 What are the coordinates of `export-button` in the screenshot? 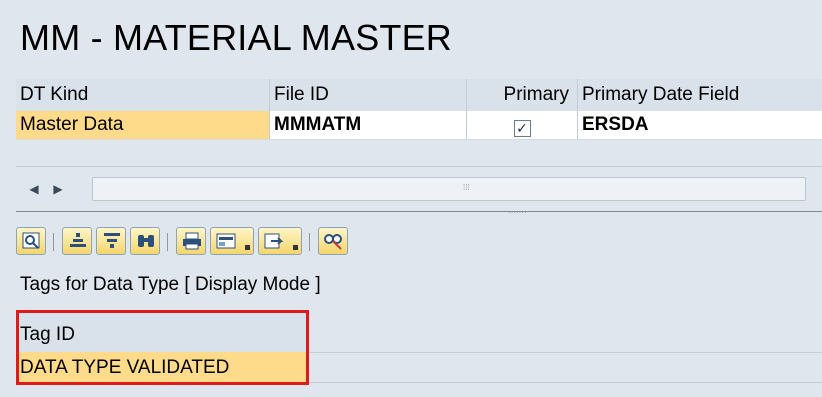 It's located at (280, 241).